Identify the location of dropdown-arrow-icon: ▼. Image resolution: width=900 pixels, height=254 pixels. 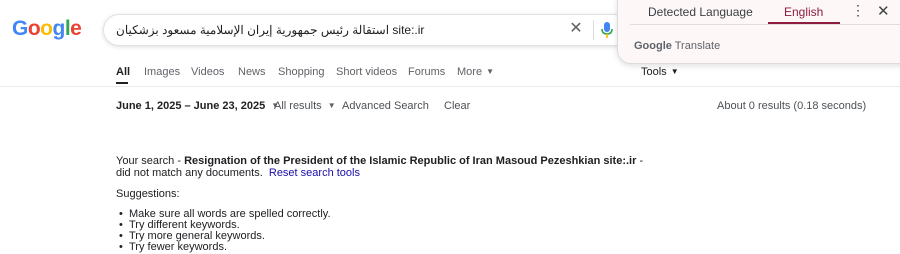
(331, 105).